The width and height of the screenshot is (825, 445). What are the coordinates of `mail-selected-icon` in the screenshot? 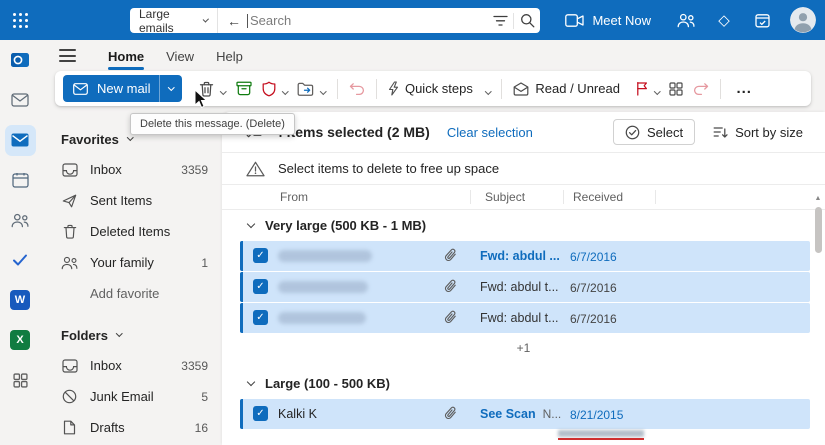 It's located at (20, 140).